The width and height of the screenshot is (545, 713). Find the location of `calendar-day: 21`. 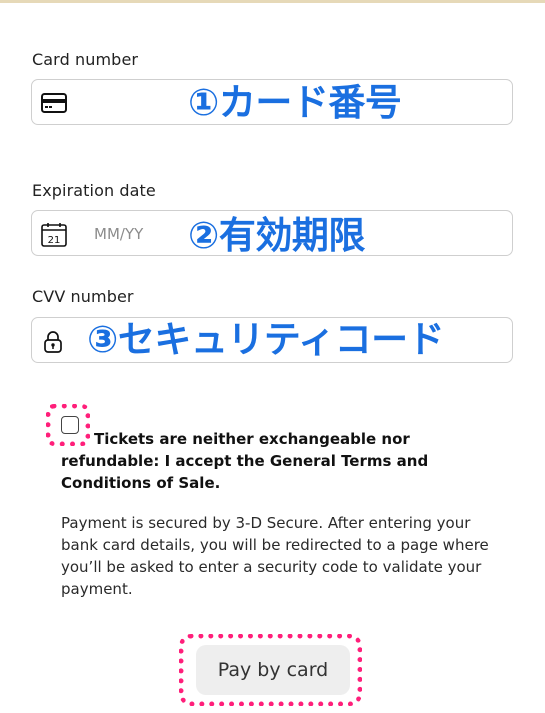

calendar-day: 21 is located at coordinates (54, 240).